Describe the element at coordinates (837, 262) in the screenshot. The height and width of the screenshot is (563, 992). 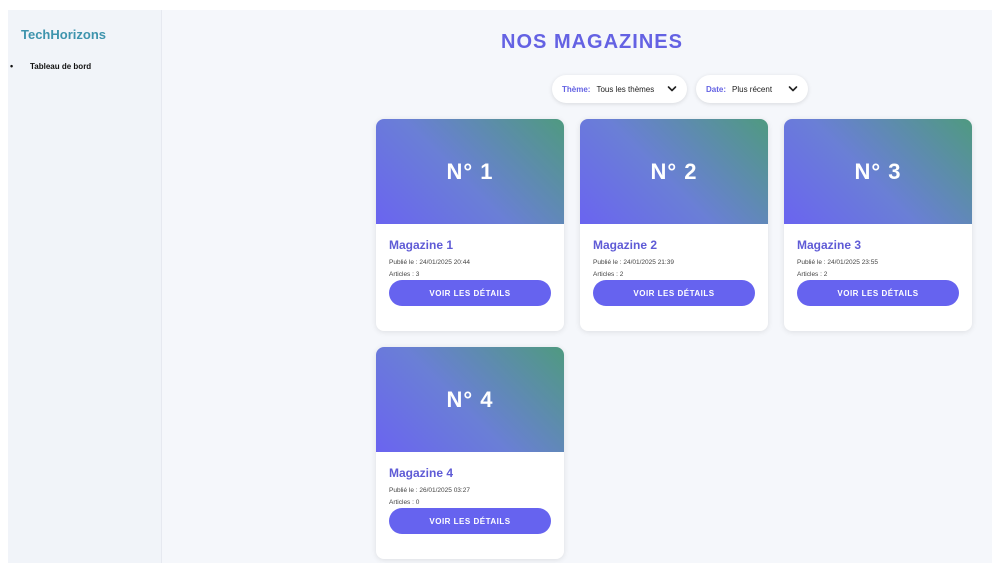
I see `magazine-published-date: Publié le : 24/01/2025 23:55` at that location.